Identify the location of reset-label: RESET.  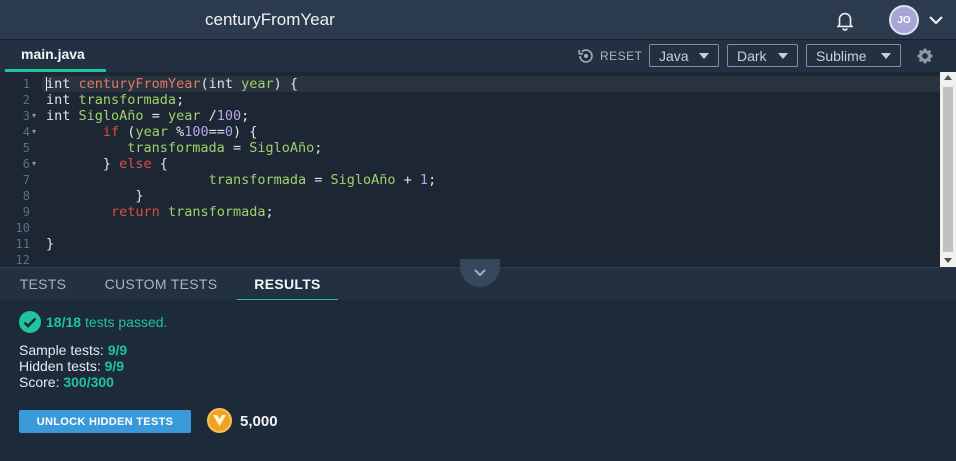
(621, 56).